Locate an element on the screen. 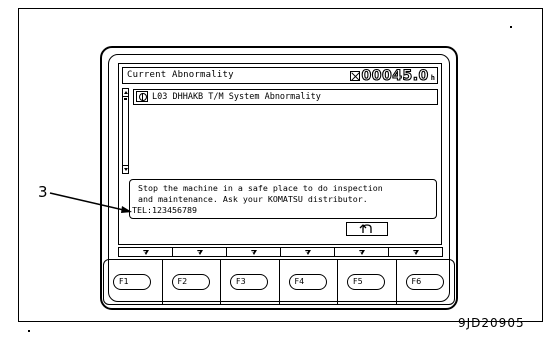 The image size is (552, 340). callout-leader-line is located at coordinates (90, 202).